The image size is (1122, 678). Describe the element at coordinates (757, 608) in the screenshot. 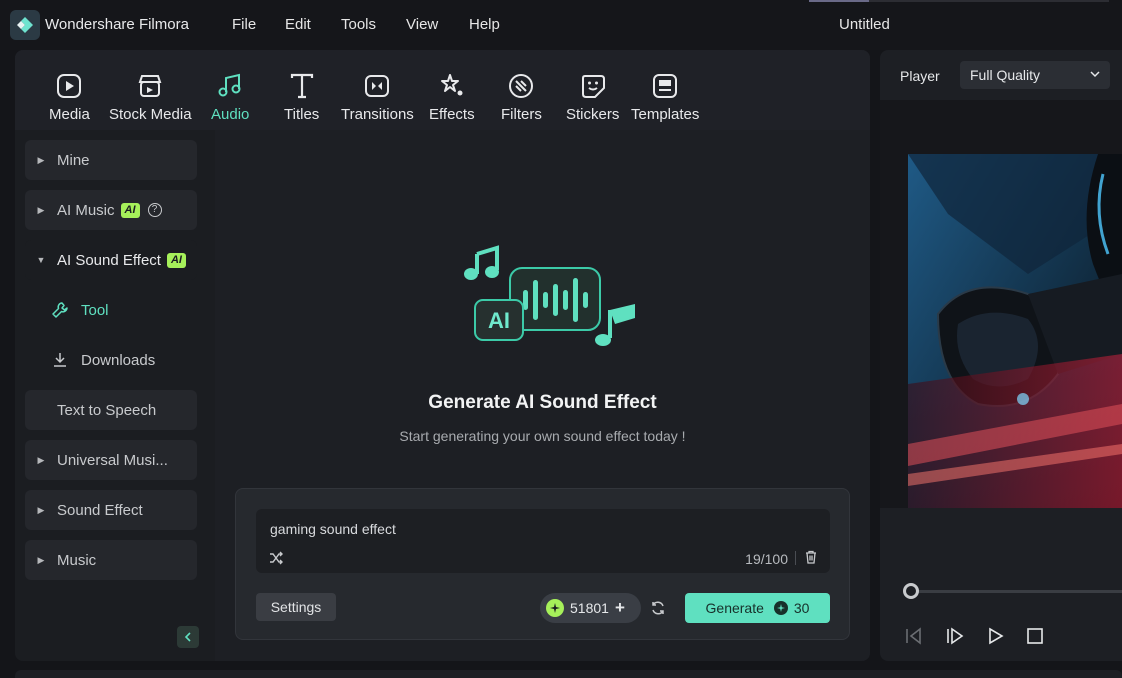

I see `generate-button: Generate 30` at that location.